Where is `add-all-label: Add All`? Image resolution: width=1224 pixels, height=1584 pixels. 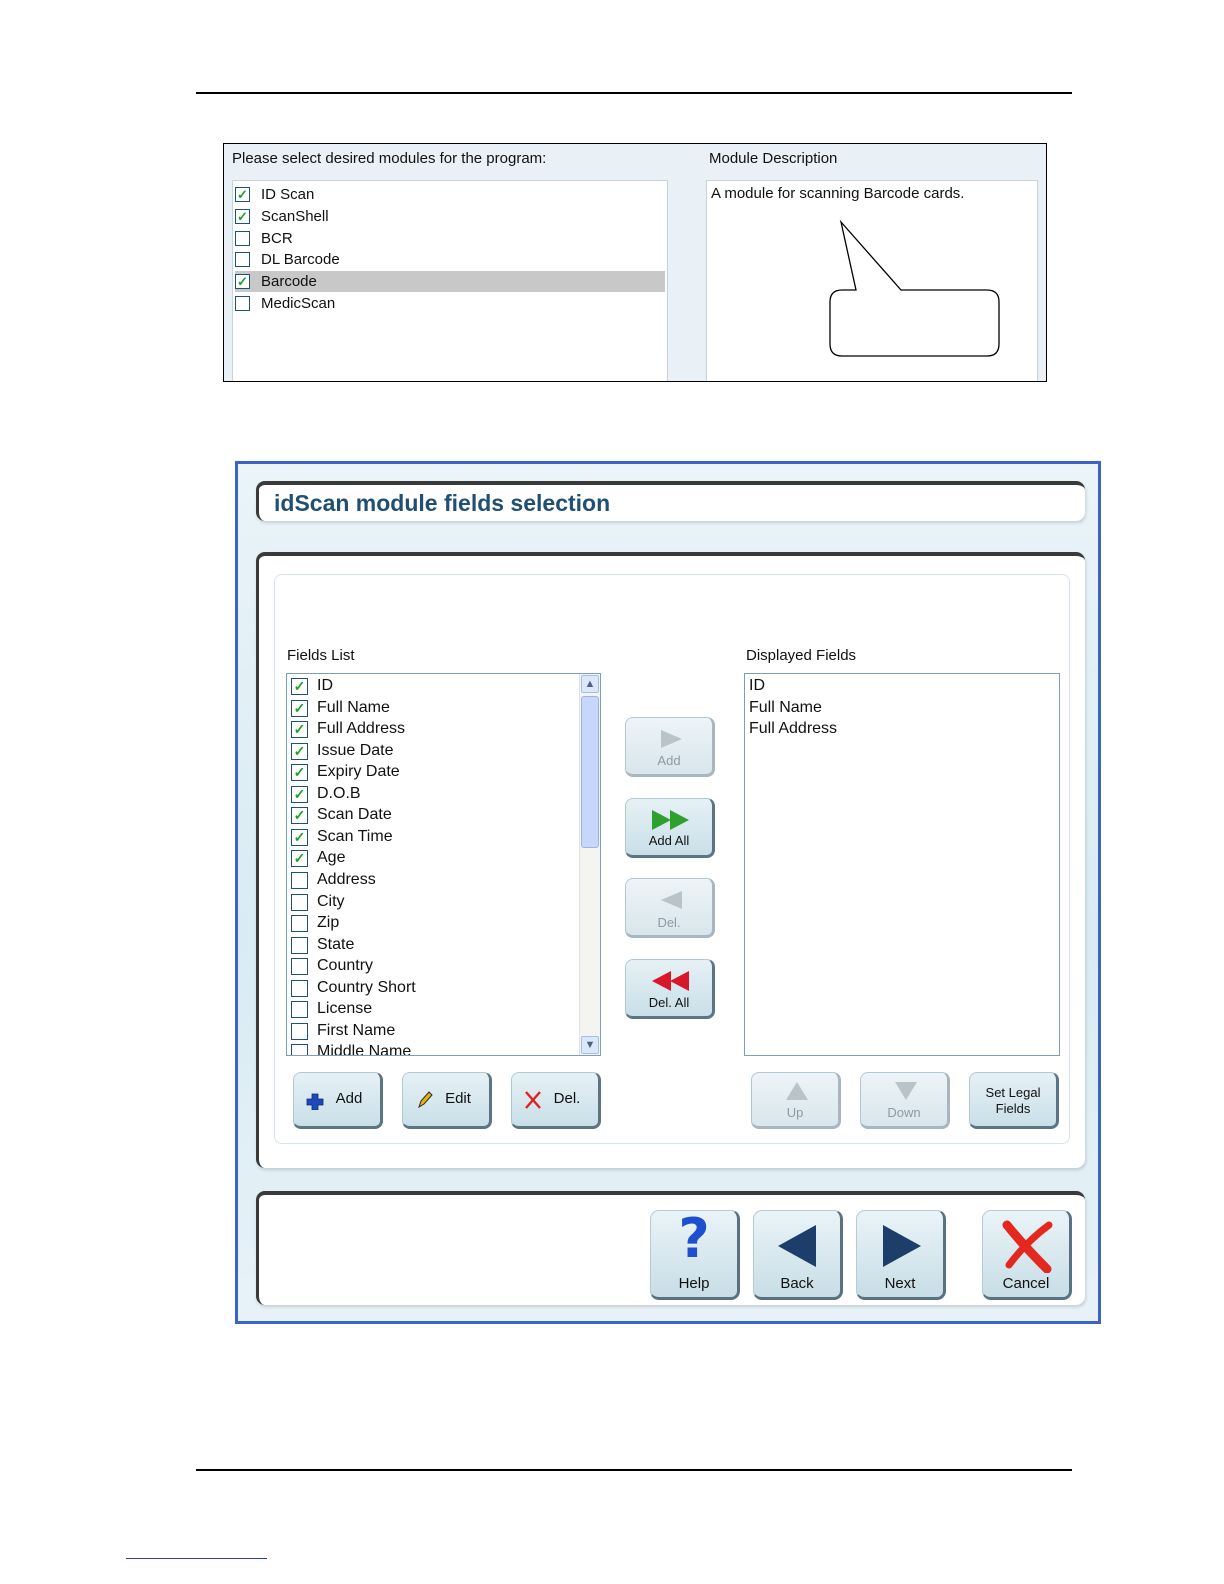
add-all-label: Add All is located at coordinates (669, 840).